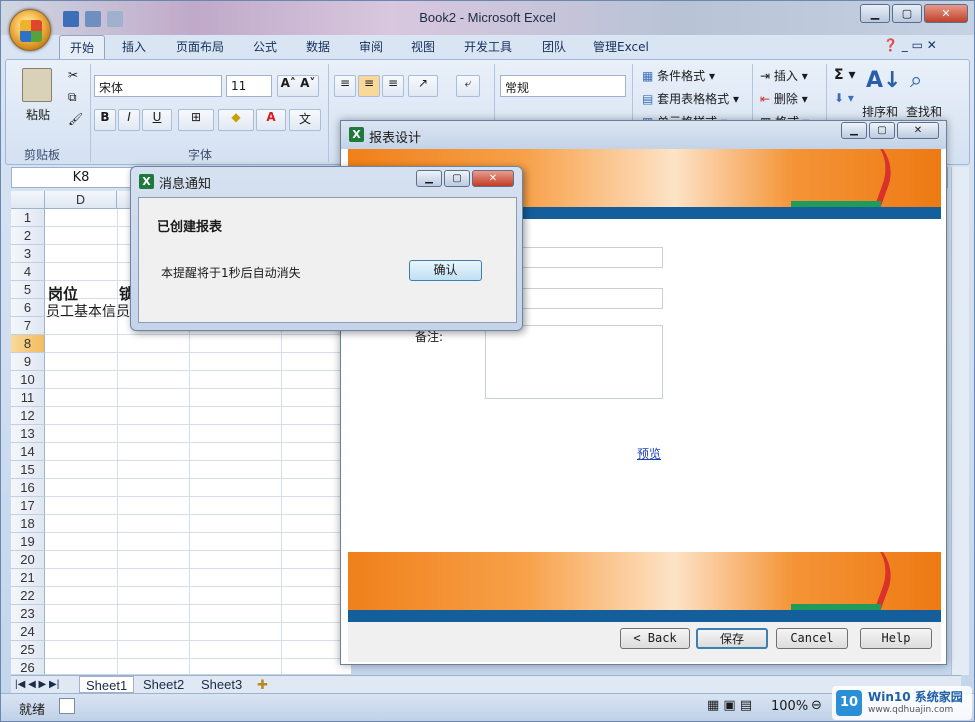 This screenshot has height=722, width=975. What do you see at coordinates (883, 80) in the screenshot?
I see `sort-icon: A↓` at bounding box center [883, 80].